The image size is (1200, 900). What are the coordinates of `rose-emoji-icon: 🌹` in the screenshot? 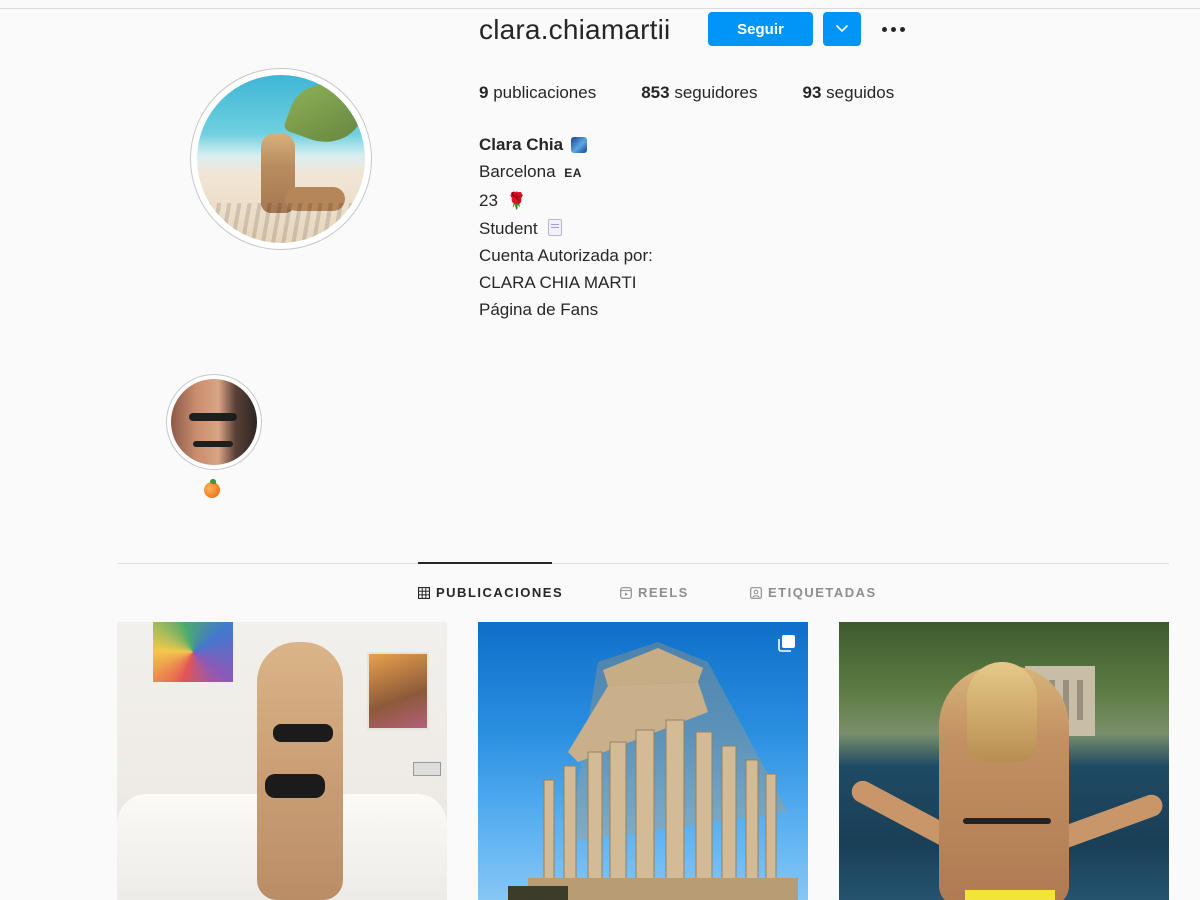 It's located at (516, 201).